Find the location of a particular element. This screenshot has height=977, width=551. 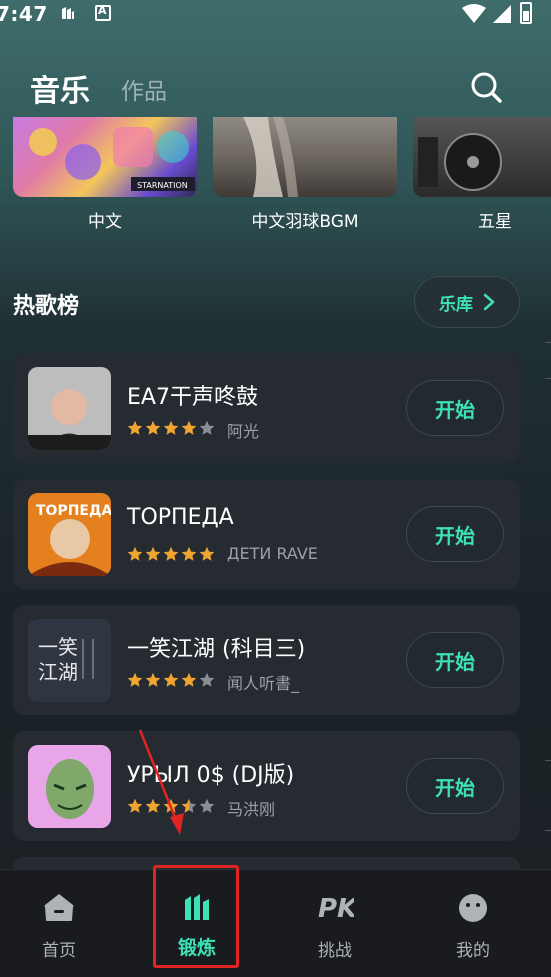

playlist-card-label: 中文 is located at coordinates (105, 222).